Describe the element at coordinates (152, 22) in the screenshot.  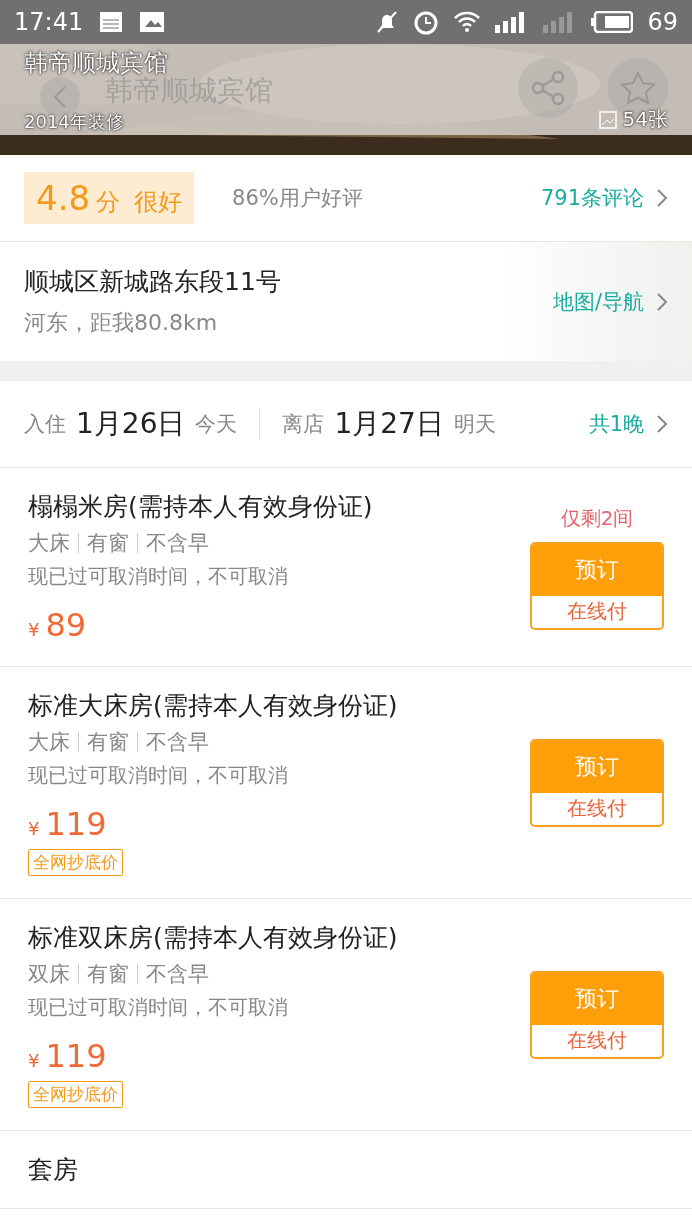
I see `image-icon` at that location.